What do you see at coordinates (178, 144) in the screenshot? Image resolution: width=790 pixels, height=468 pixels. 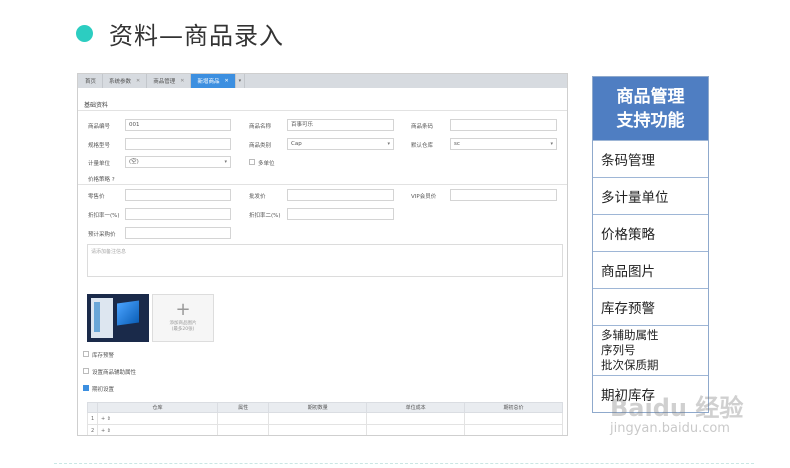 I see `model-input` at bounding box center [178, 144].